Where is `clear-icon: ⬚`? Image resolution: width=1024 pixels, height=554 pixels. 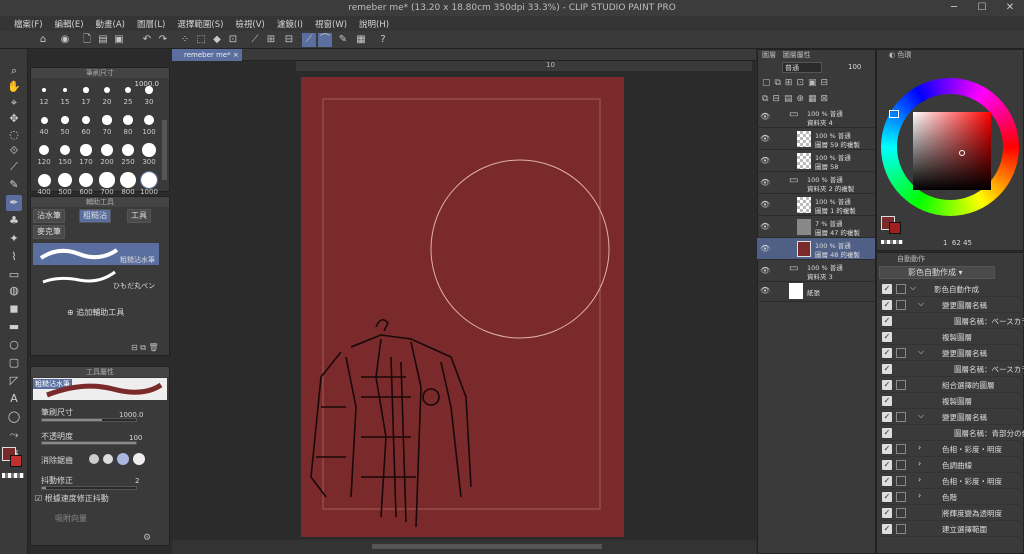 clear-icon: ⬚ is located at coordinates (201, 40).